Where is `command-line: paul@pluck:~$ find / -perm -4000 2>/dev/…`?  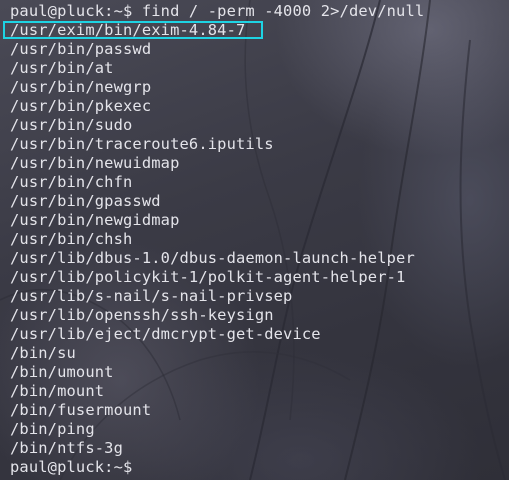 command-line: paul@pluck:~$ find / -perm -4000 2>/dev/… is located at coordinates (217, 11).